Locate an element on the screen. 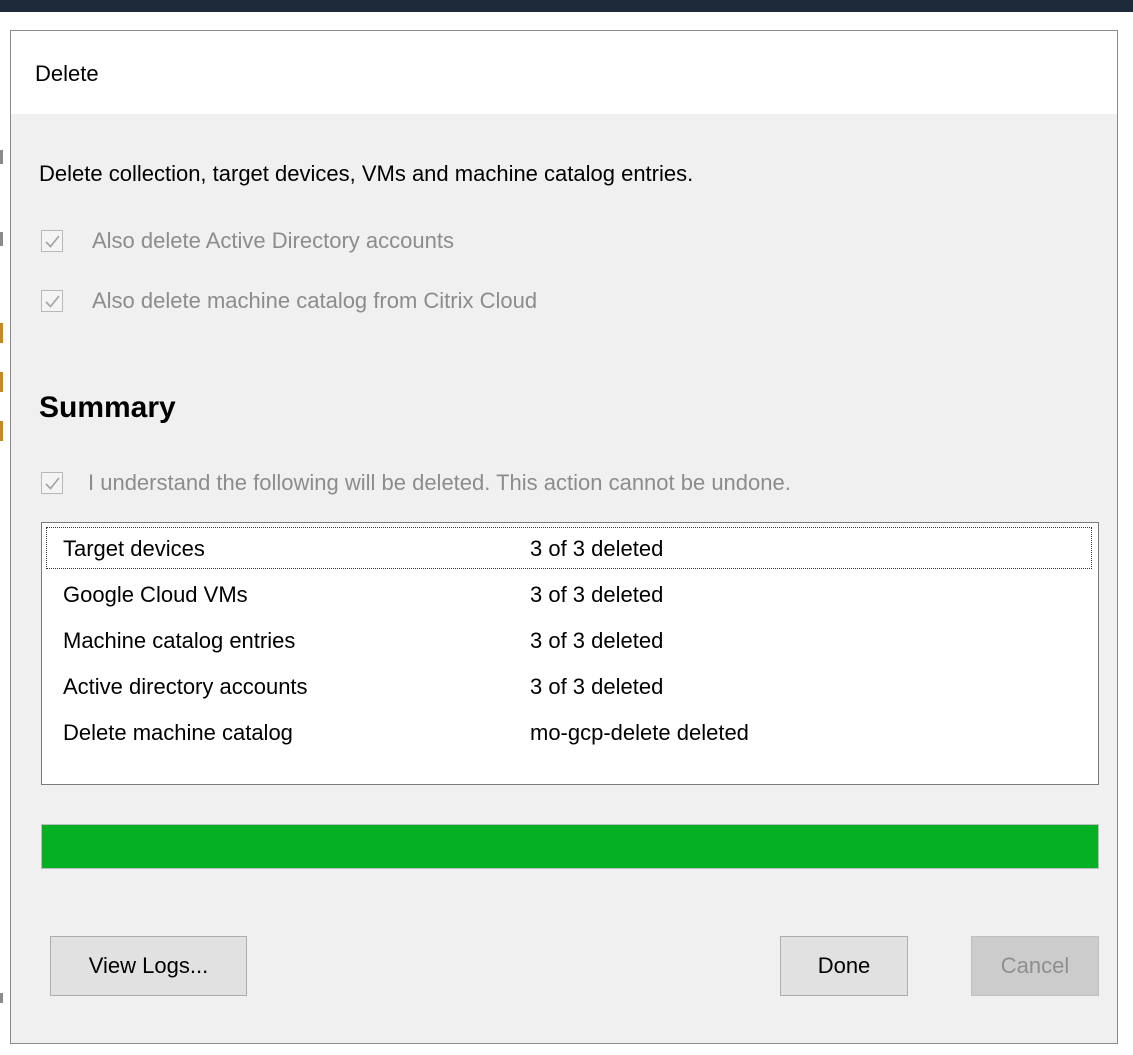 The width and height of the screenshot is (1133, 1055). option-delete-ad-accounts: Also delete Active Directory accounts is located at coordinates (247, 241).